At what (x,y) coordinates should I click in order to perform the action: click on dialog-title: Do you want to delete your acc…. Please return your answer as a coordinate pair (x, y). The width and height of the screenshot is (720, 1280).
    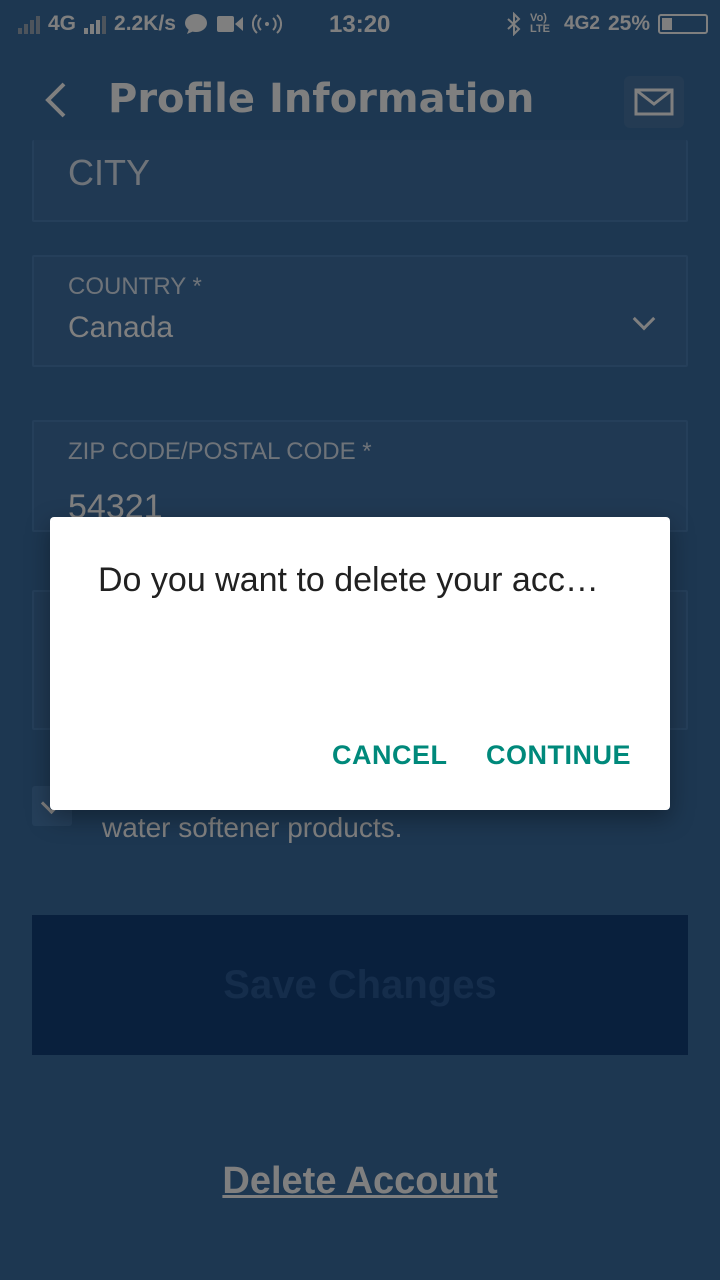
    Looking at the image, I should click on (348, 580).